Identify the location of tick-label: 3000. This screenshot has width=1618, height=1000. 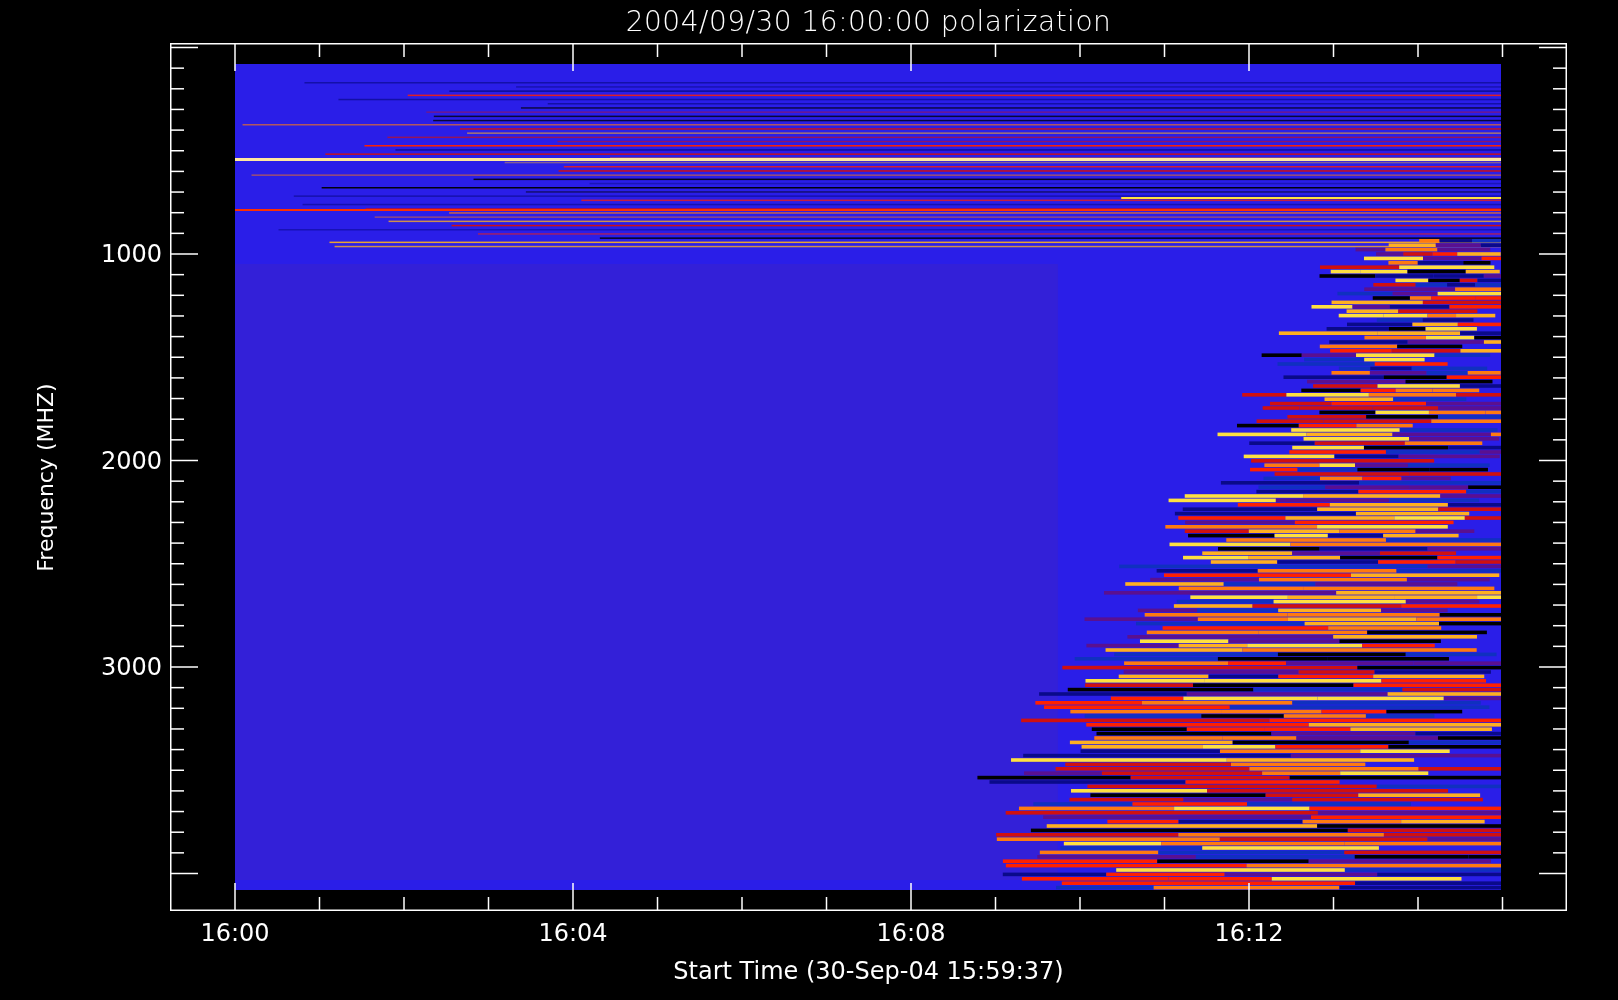
(131, 667).